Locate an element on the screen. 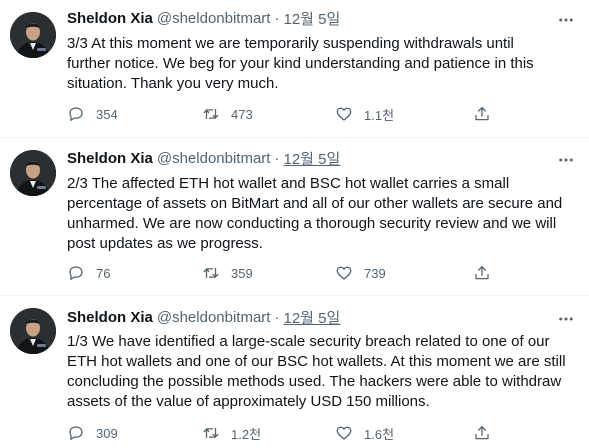 The width and height of the screenshot is (589, 448). like-count: 739 is located at coordinates (375, 273).